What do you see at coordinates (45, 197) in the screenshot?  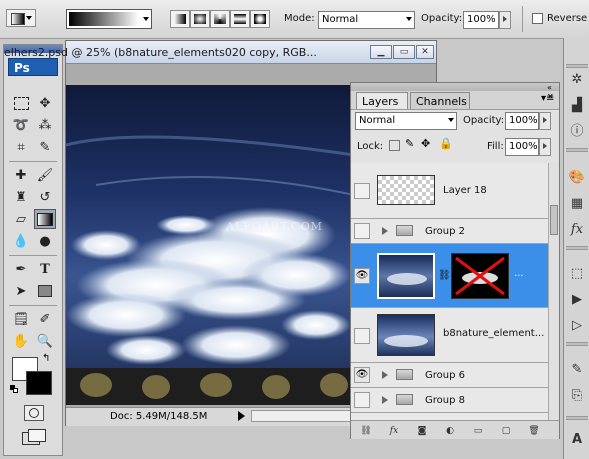 I see `history-brush-tool-icon: ↺` at bounding box center [45, 197].